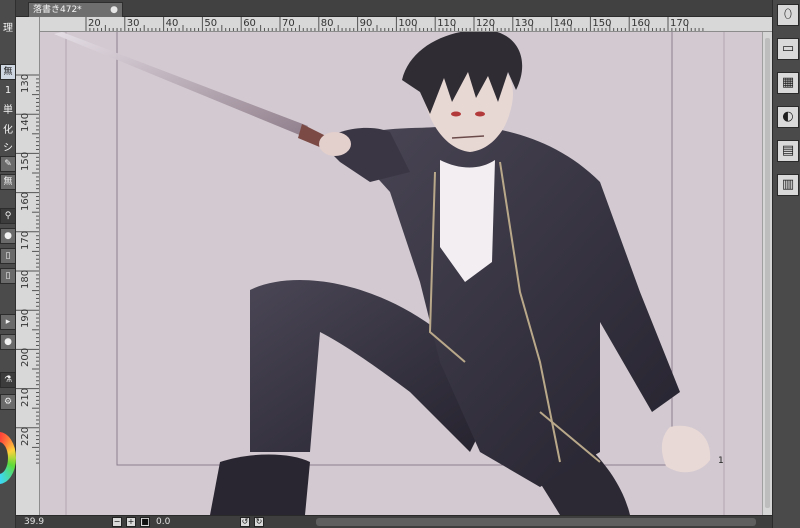 The image size is (800, 528). What do you see at coordinates (25, 358) in the screenshot?
I see `ruler-label-v: 200` at bounding box center [25, 358].